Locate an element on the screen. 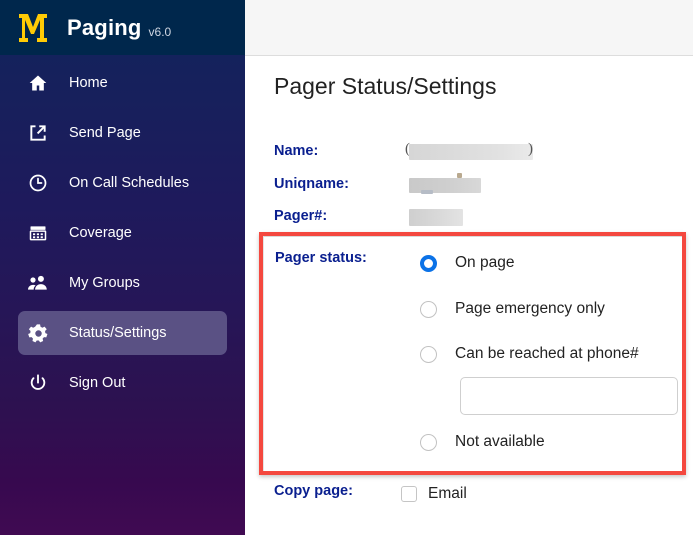 The height and width of the screenshot is (535, 693). sidebar-item-coverage: Coverage is located at coordinates (122, 233).